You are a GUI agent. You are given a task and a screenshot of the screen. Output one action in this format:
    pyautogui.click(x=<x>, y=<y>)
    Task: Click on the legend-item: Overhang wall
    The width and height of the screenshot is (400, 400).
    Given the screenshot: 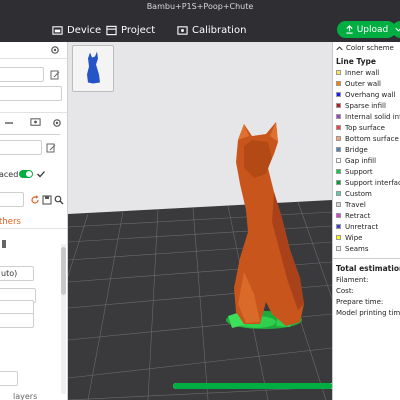 What is the action you would take?
    pyautogui.click(x=365, y=94)
    